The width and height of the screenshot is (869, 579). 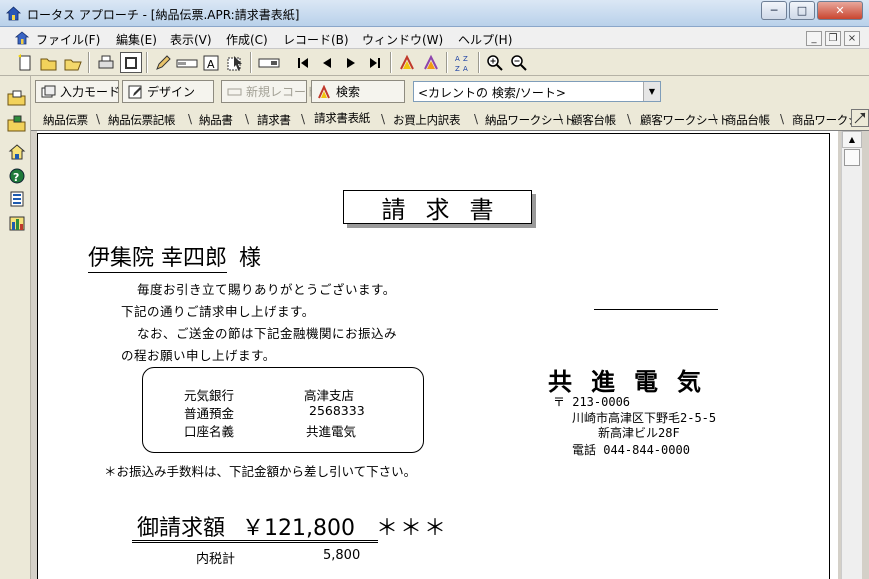 What do you see at coordinates (209, 413) in the screenshot?
I see `account-type: 普通預金` at bounding box center [209, 413].